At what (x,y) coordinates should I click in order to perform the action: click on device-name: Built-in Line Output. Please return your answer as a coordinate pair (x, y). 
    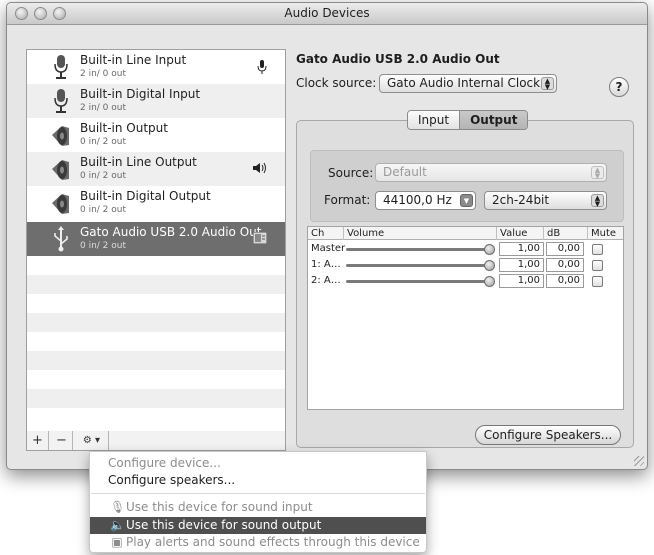
    Looking at the image, I should click on (138, 162).